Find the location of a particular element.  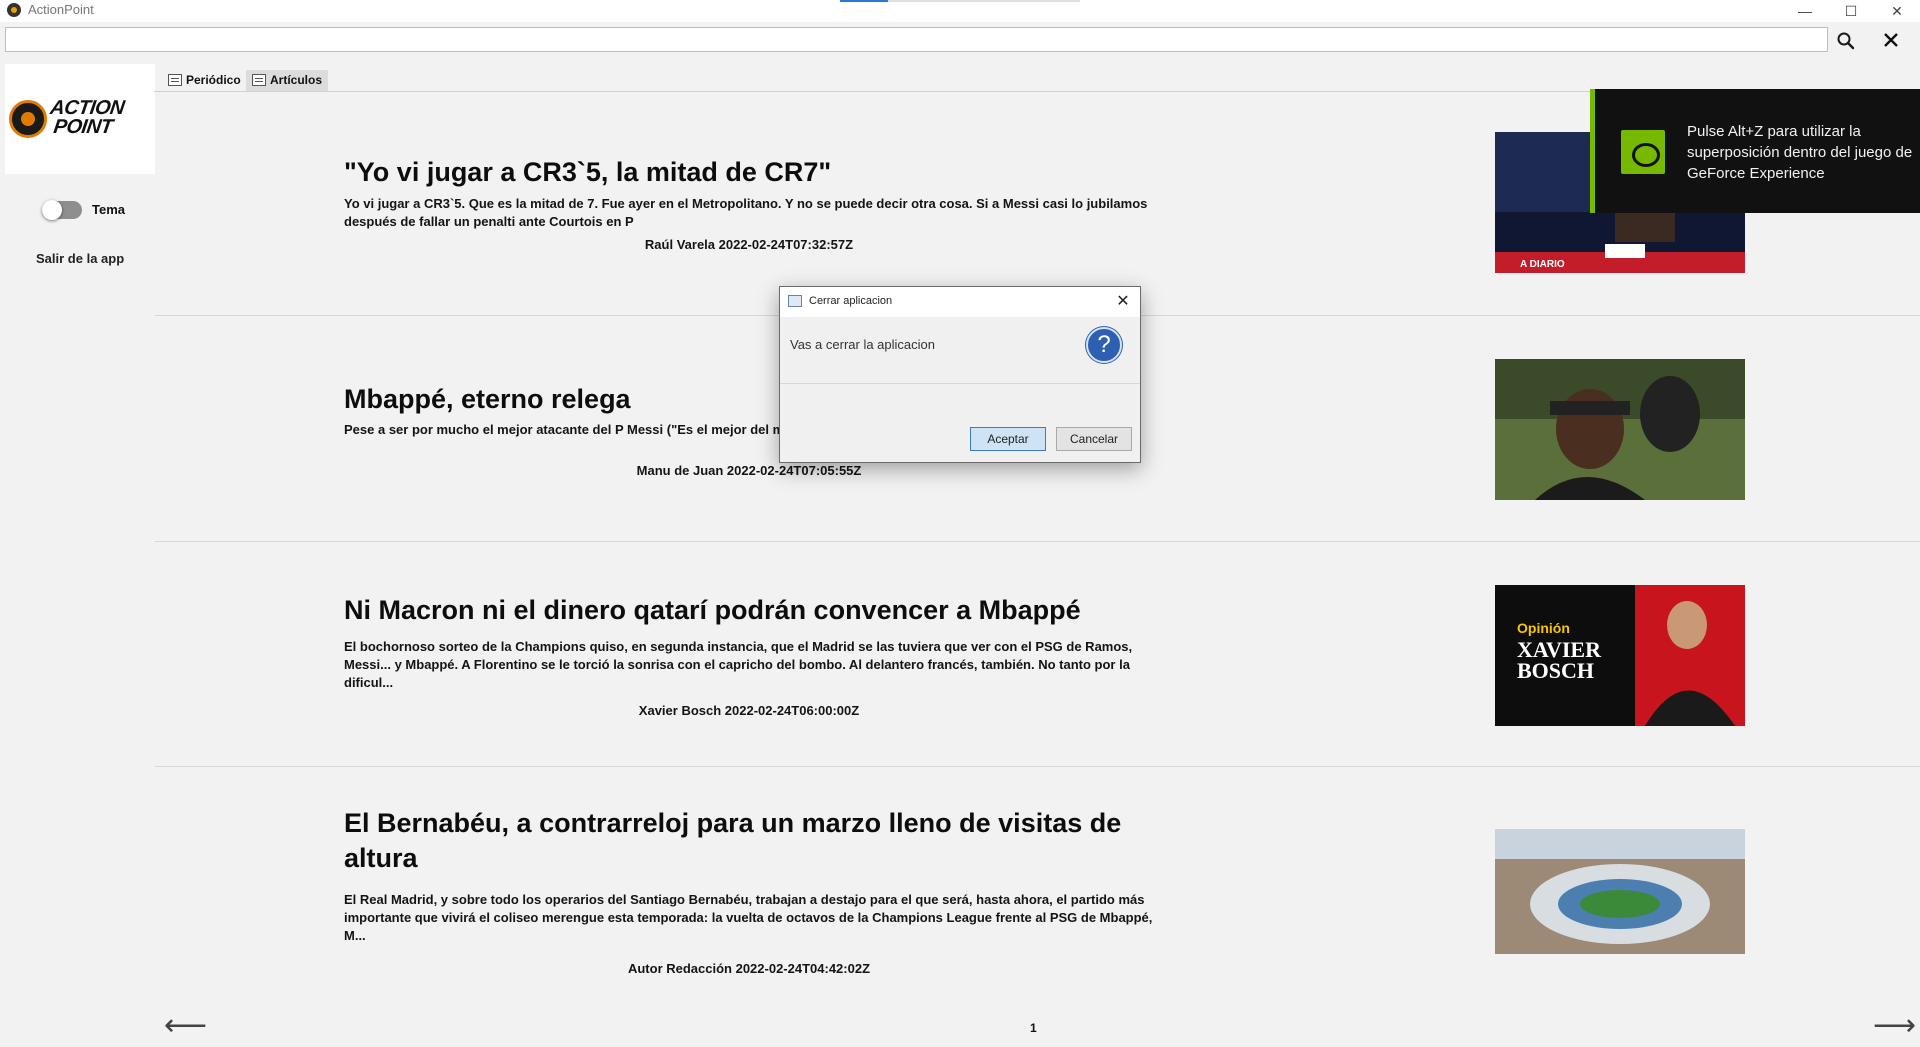

dialog-separator is located at coordinates (960, 383).